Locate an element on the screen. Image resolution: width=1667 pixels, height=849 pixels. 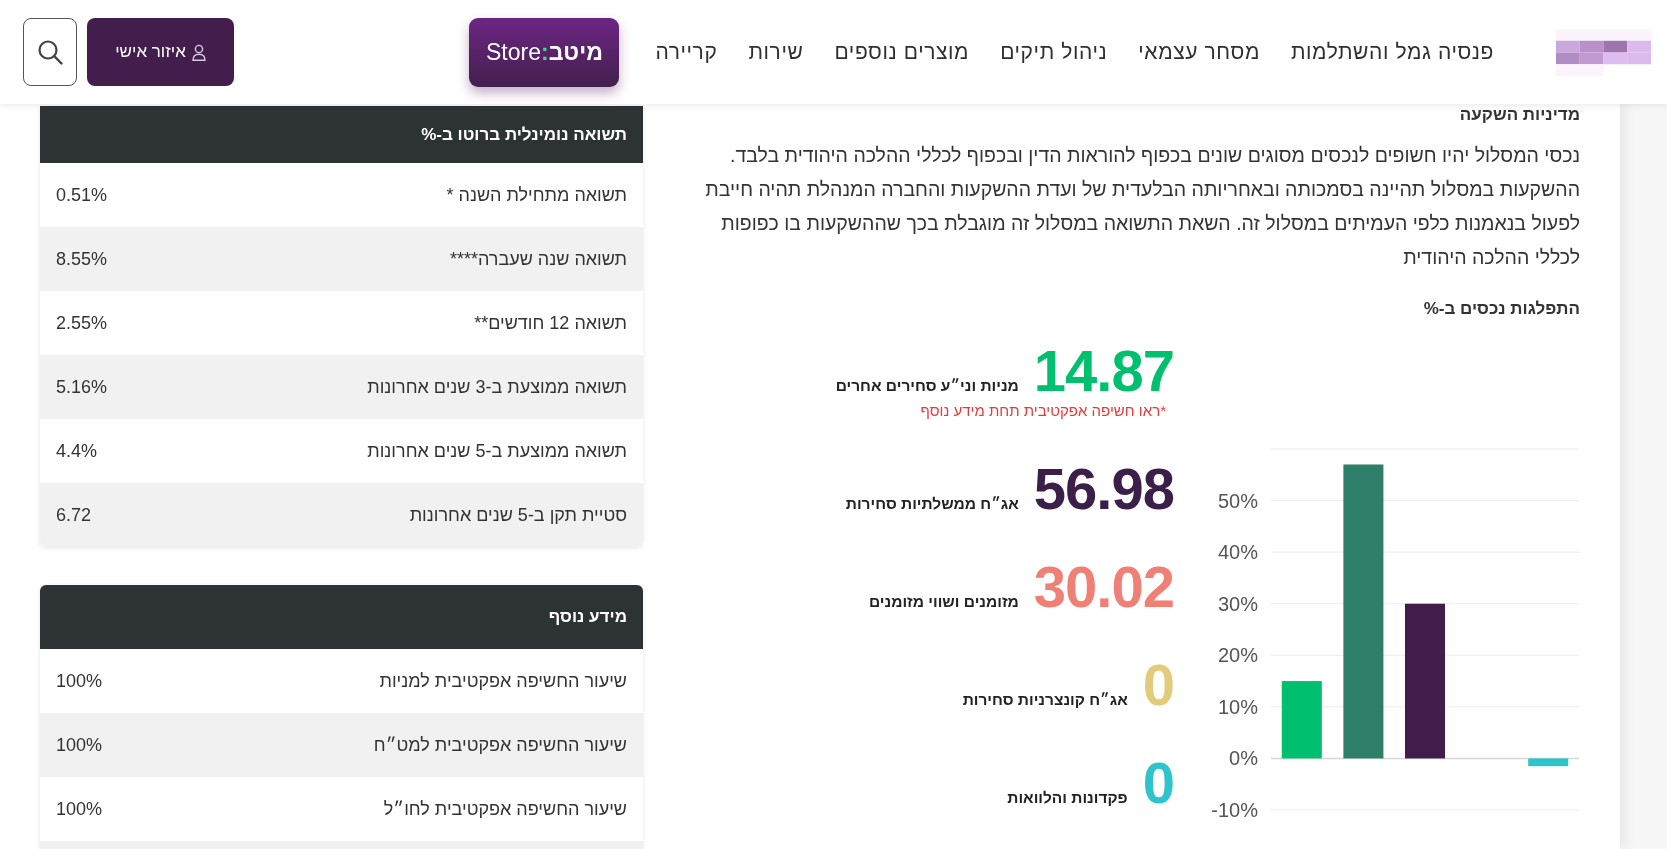
nav-link: שירות is located at coordinates (776, 52).